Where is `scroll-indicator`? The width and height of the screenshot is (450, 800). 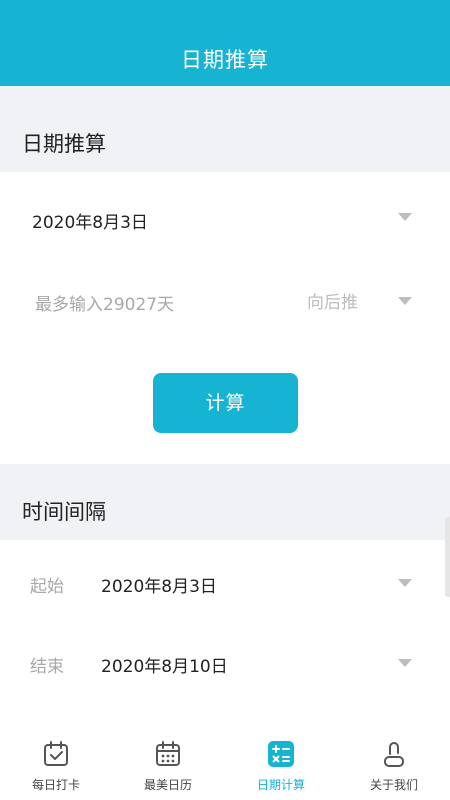 scroll-indicator is located at coordinates (447, 557).